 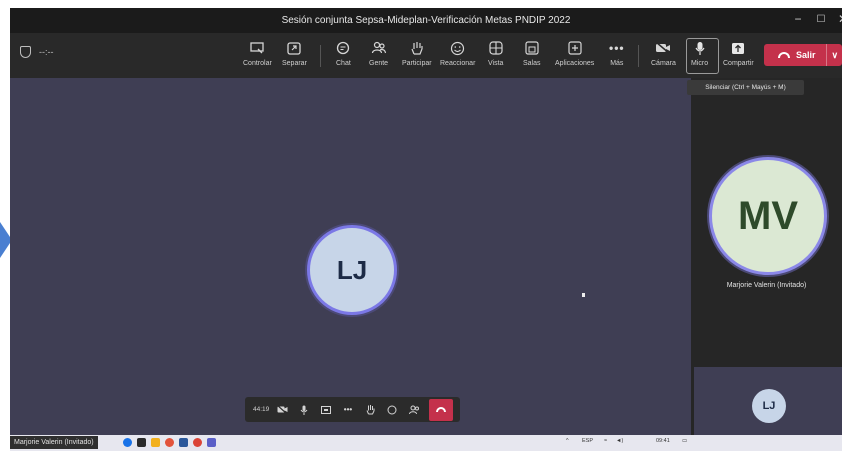 I want to click on leave-divider, so click(x=826, y=55).